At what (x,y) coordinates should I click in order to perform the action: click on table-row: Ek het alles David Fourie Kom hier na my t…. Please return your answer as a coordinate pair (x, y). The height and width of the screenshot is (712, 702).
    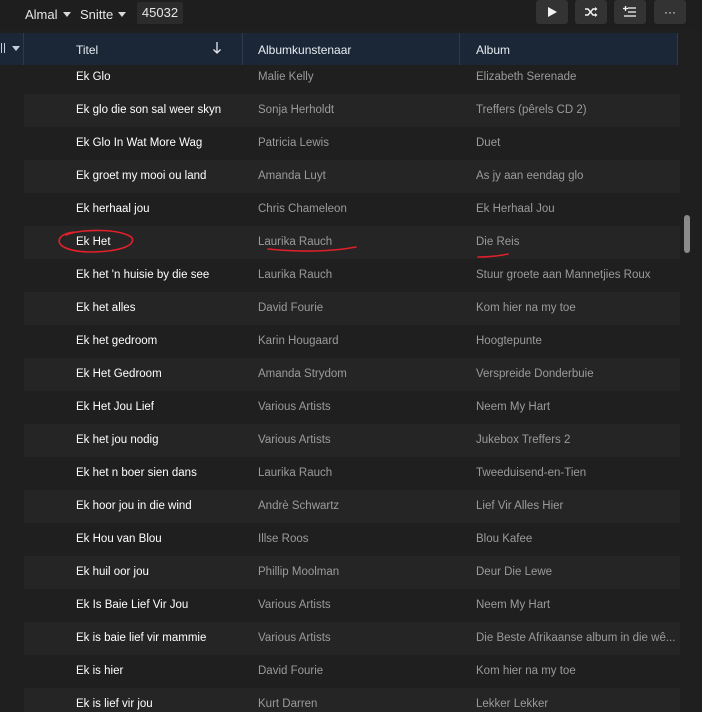
    Looking at the image, I should click on (352, 308).